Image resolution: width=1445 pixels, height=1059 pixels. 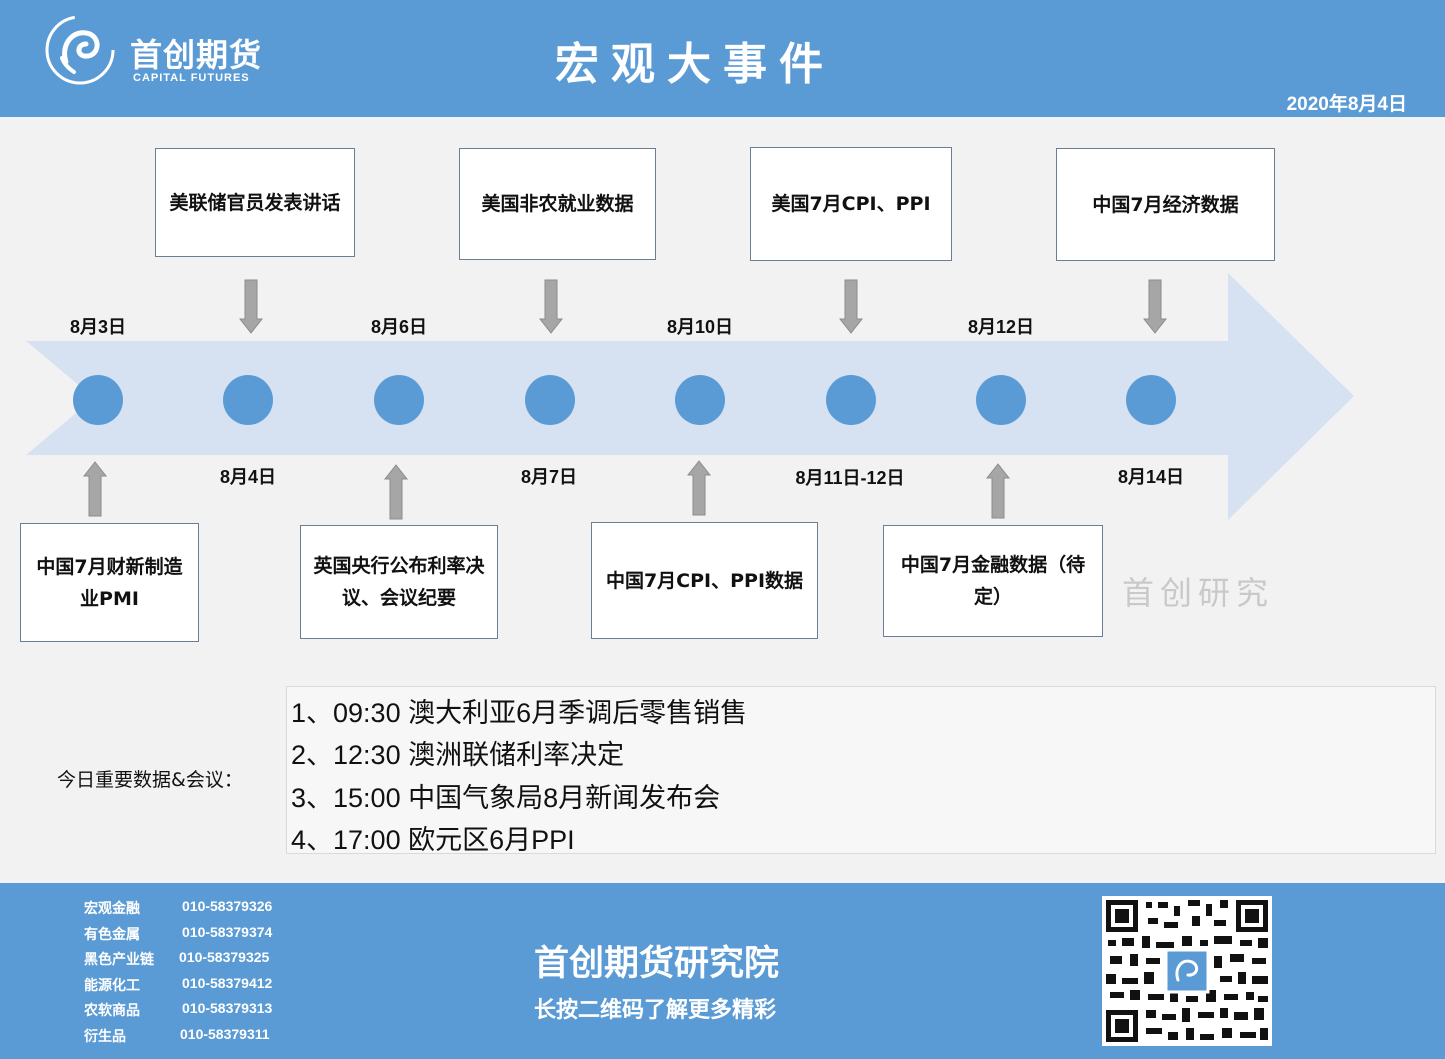 I want to click on contact-dept: 能源化工, so click(x=112, y=986).